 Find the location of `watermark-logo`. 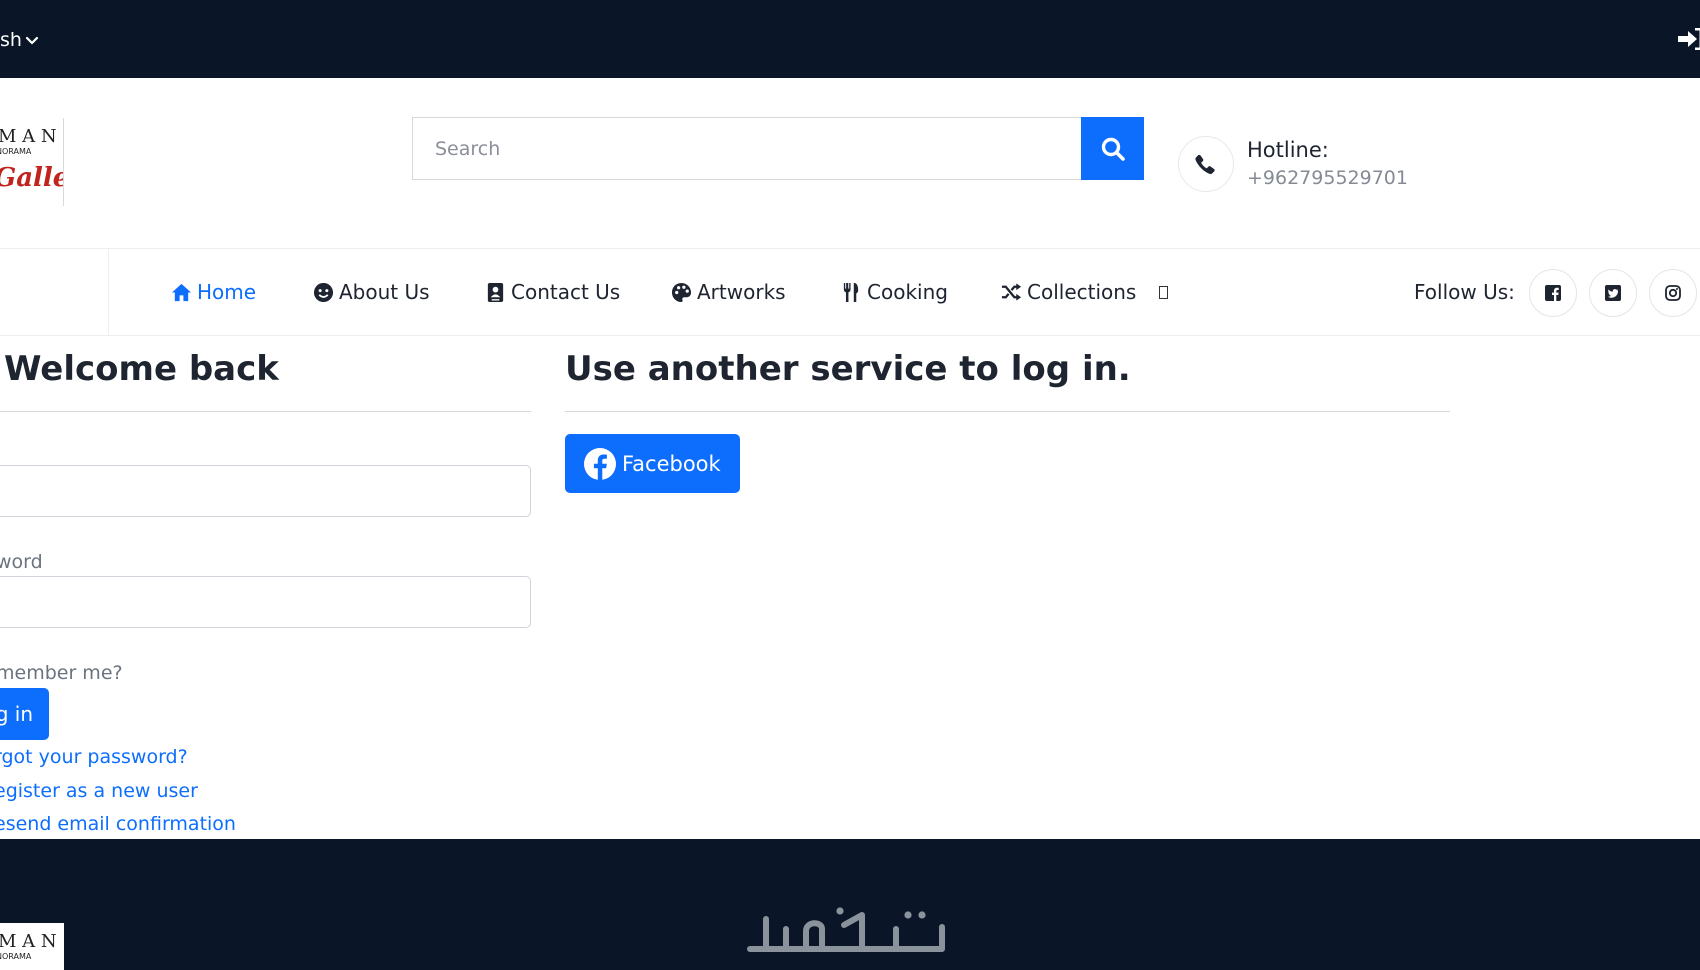

watermark-logo is located at coordinates (846, 929).